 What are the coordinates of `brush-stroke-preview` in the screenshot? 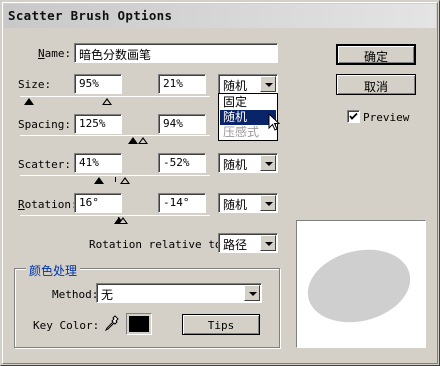 It's located at (359, 286).